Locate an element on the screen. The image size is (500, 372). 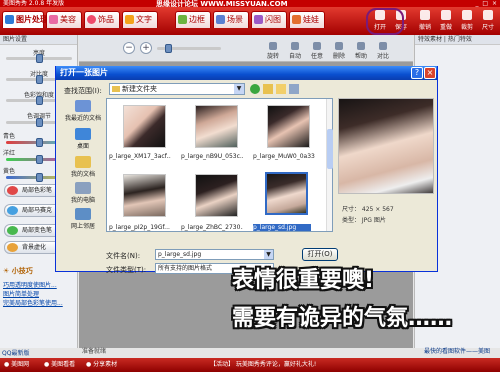
help-button: 帮助 is located at coordinates (361, 51).